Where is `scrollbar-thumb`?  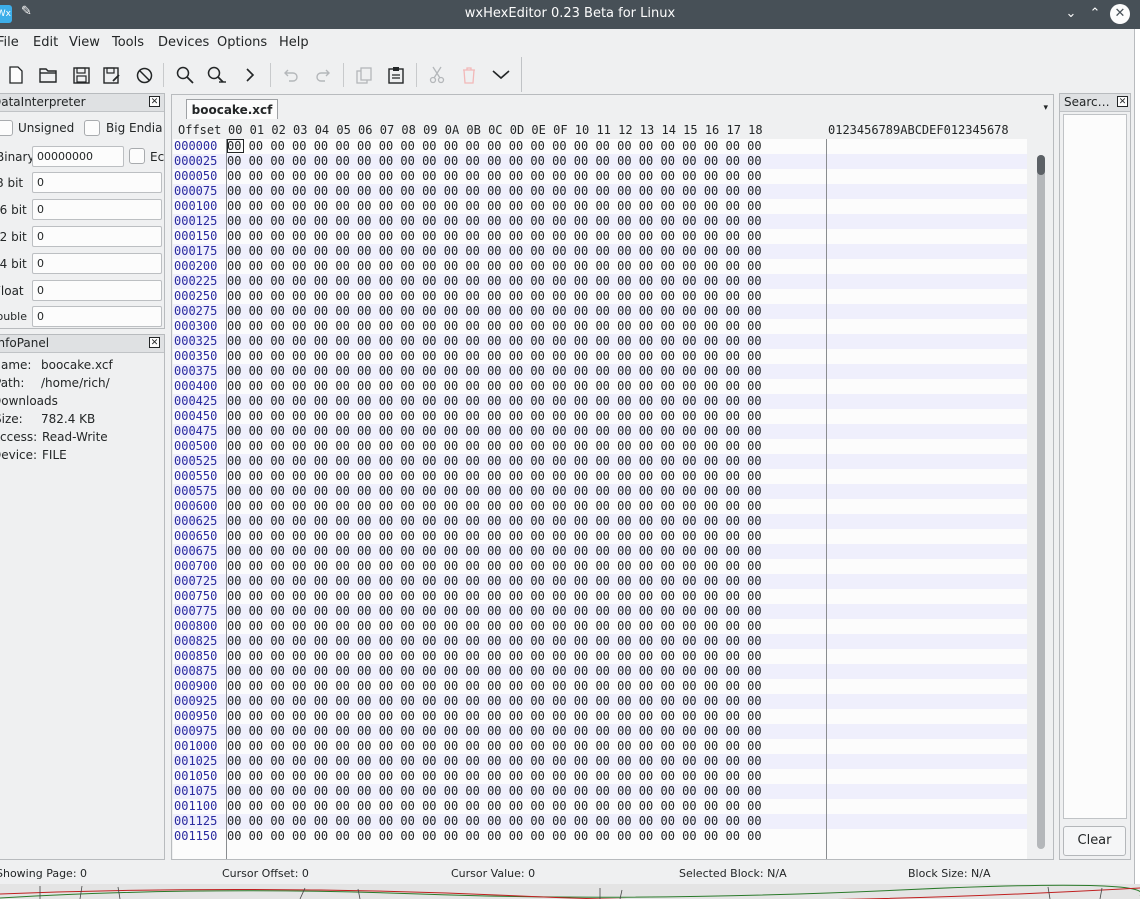
scrollbar-thumb is located at coordinates (1041, 165).